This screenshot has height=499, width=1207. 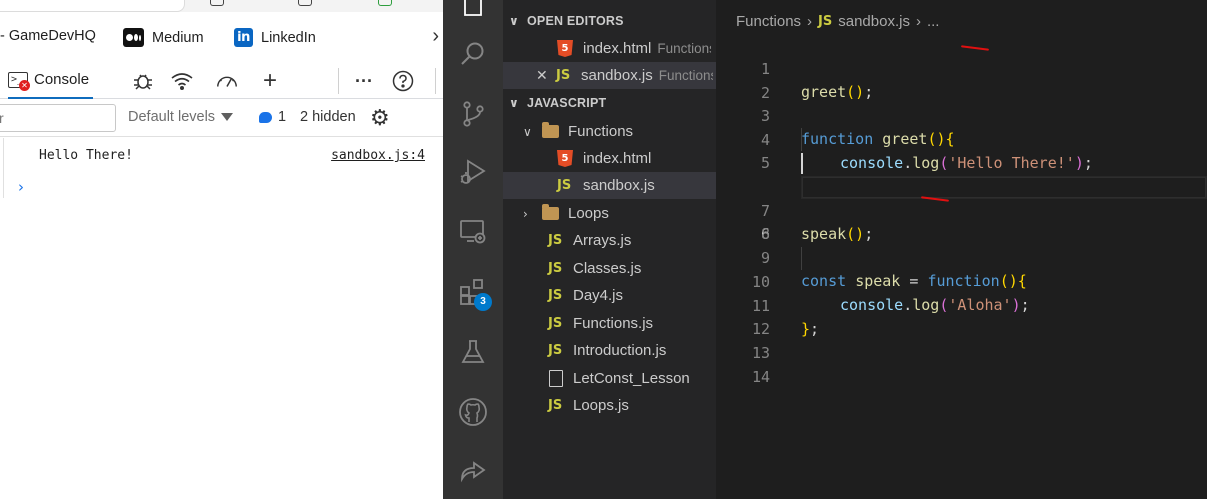 What do you see at coordinates (617, 158) in the screenshot?
I see `tree-item-label: index.html` at bounding box center [617, 158].